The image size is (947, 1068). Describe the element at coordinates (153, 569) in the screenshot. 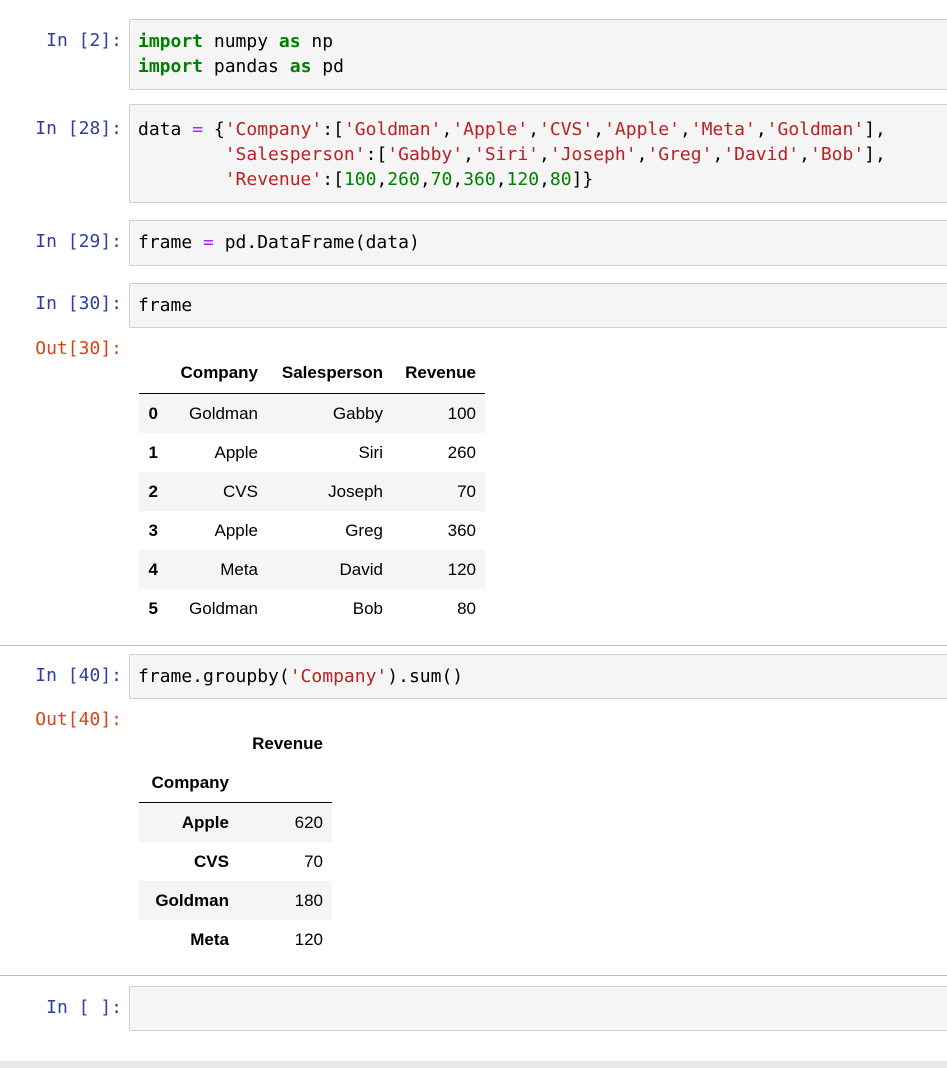

I see `row-index: 4` at that location.